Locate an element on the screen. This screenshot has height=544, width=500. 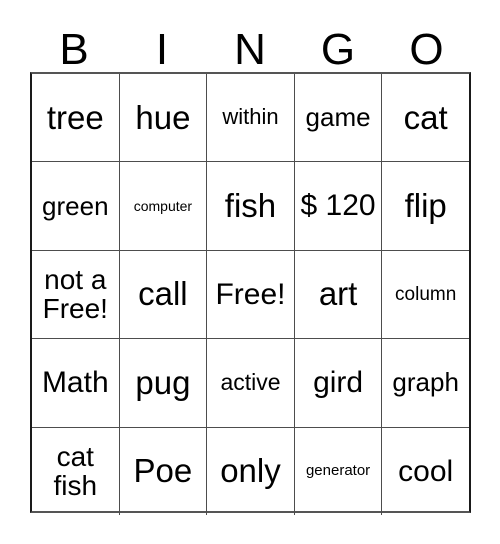
bingo-row: green computer fish $ 120 flip is located at coordinates (250, 205).